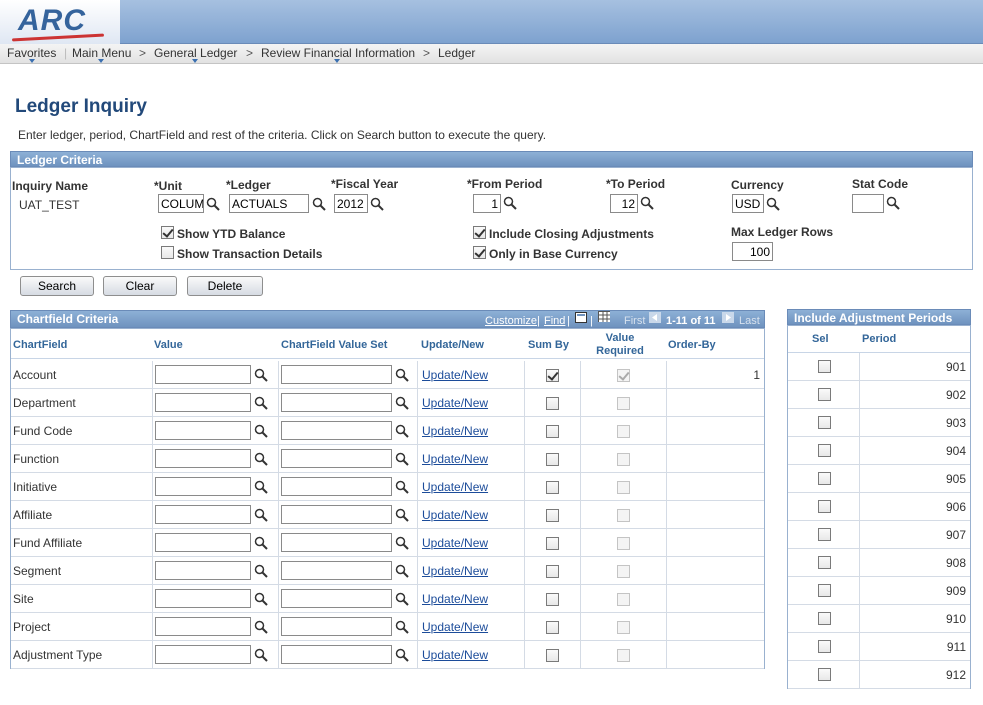 This screenshot has height=705, width=983. I want to click on view-all-icon, so click(581, 317).